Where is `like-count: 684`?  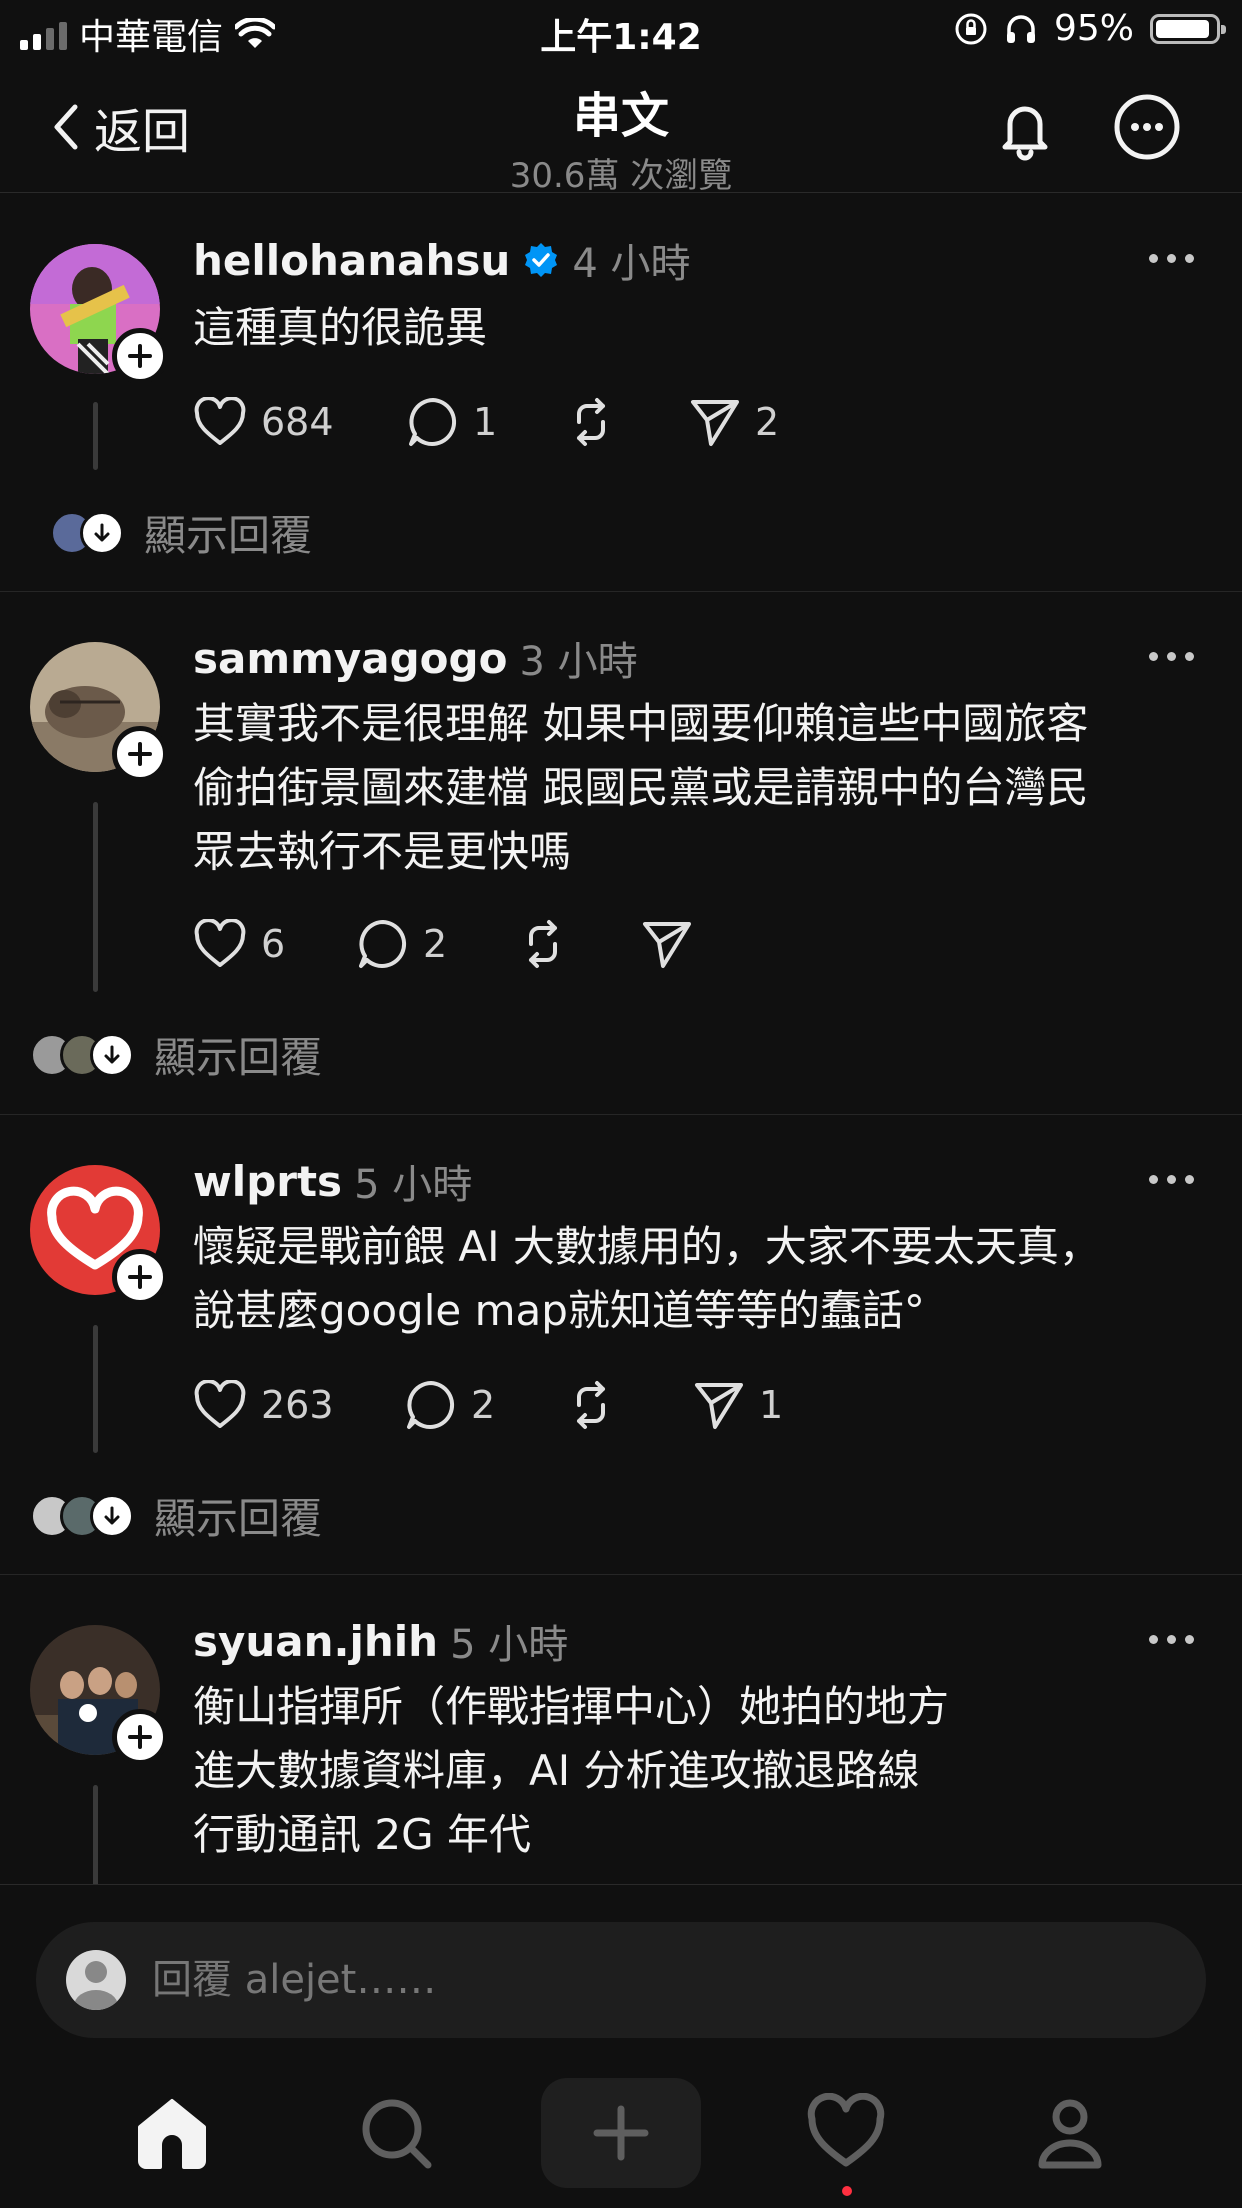
like-count: 684 is located at coordinates (297, 422).